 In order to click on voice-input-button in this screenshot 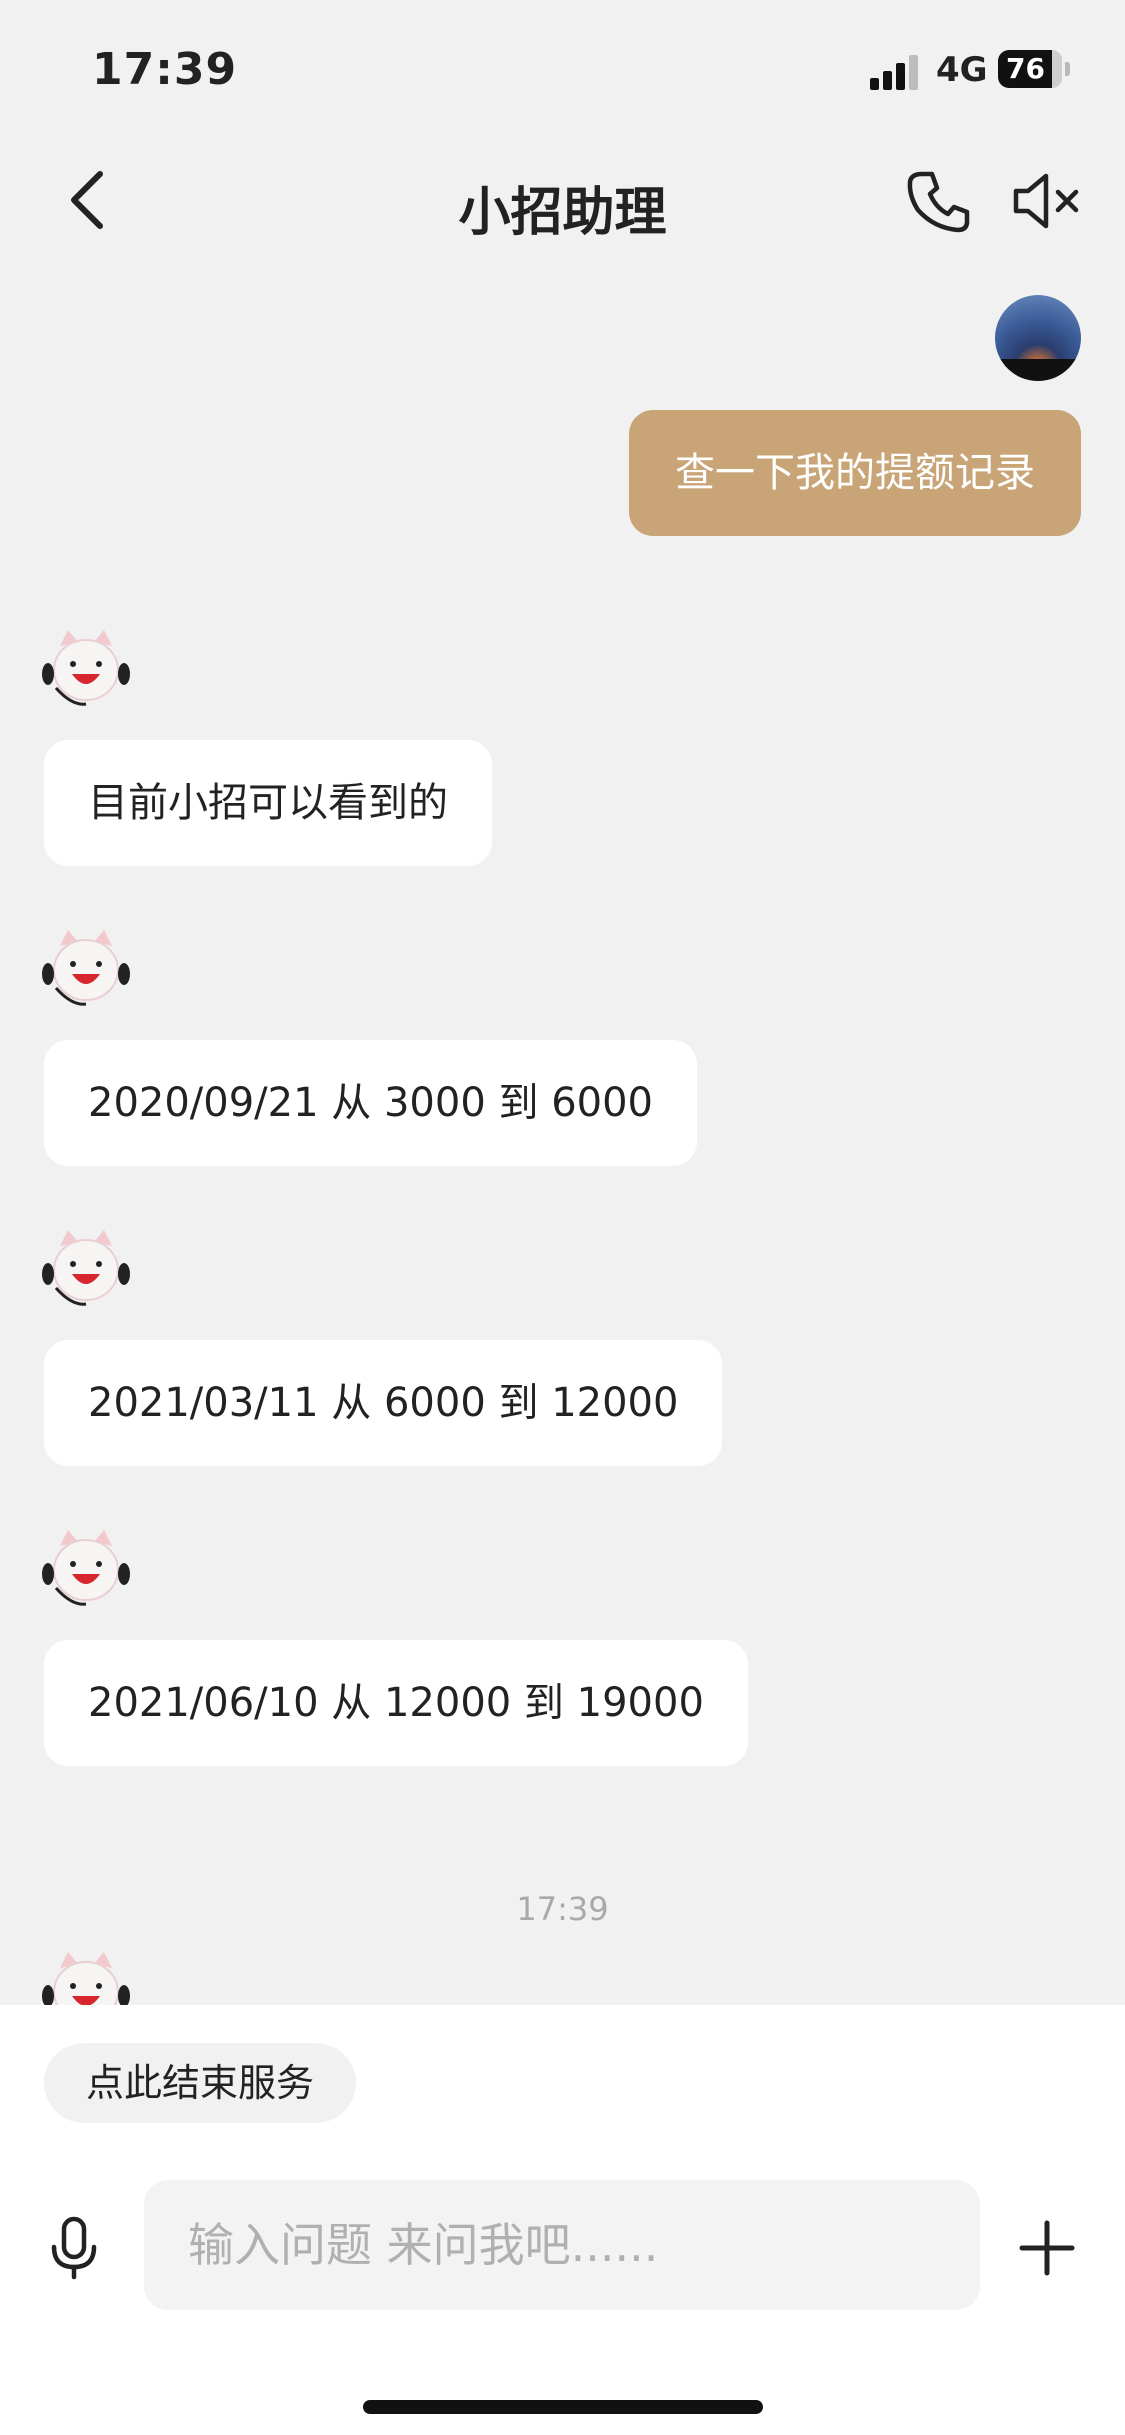, I will do `click(74, 2248)`.